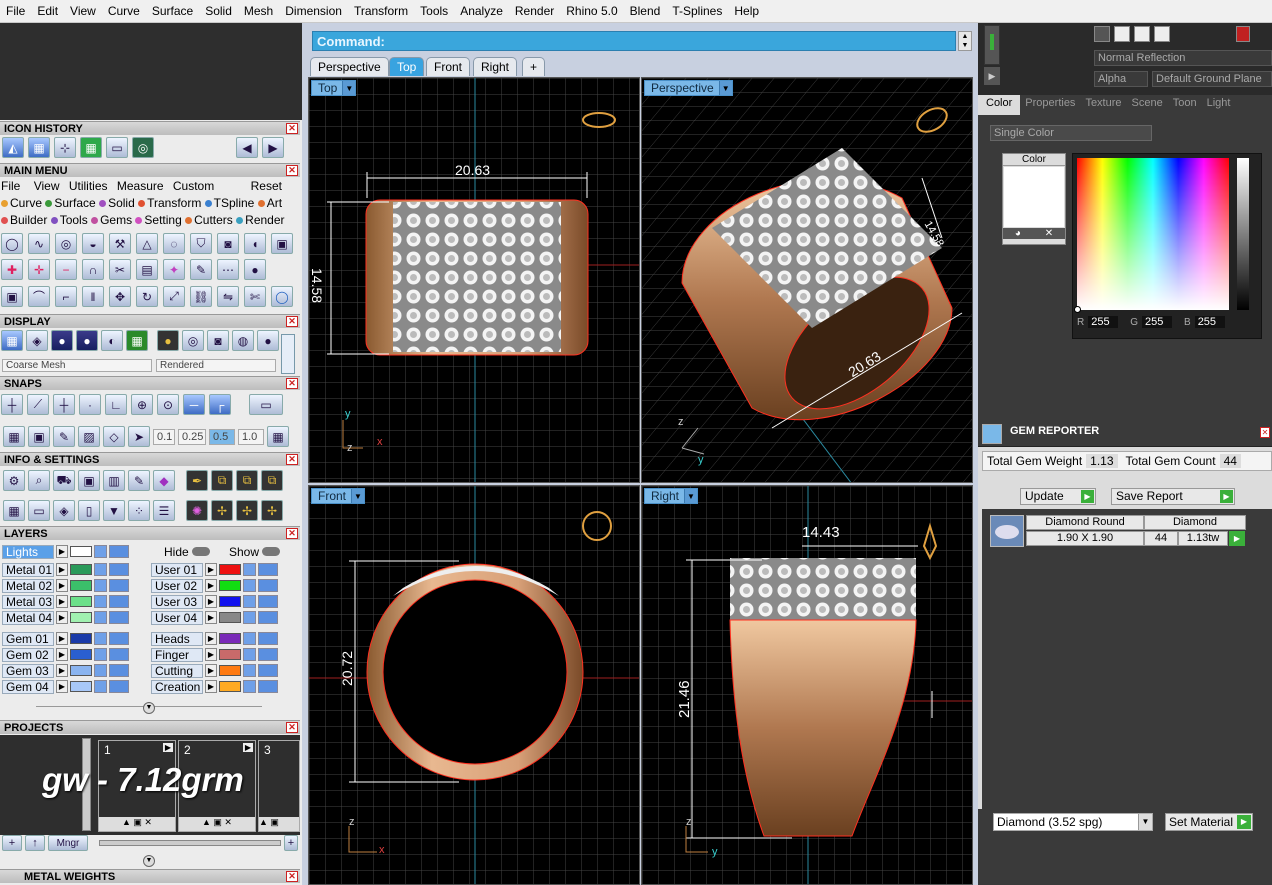  What do you see at coordinates (39, 269) in the screenshot?
I see `add-icon: ✛` at bounding box center [39, 269].